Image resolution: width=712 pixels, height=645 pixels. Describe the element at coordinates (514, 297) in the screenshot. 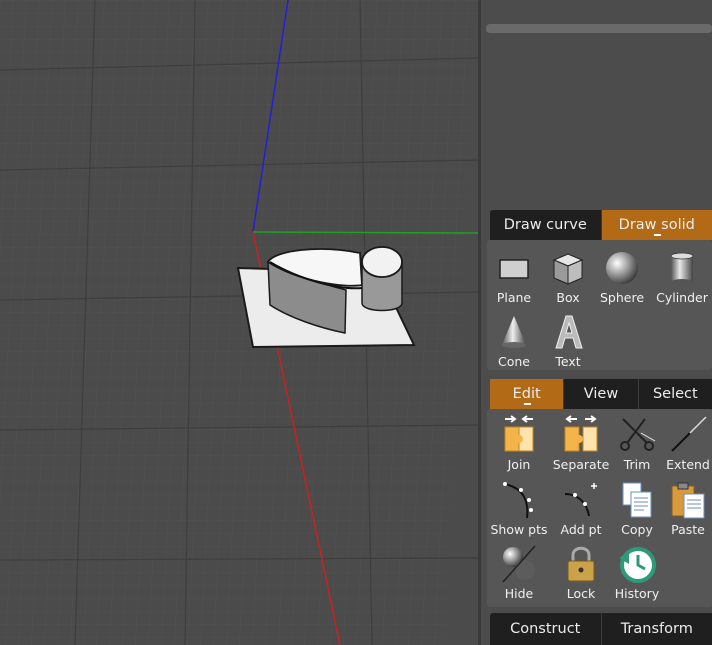

I see `tool-label: Plane` at that location.